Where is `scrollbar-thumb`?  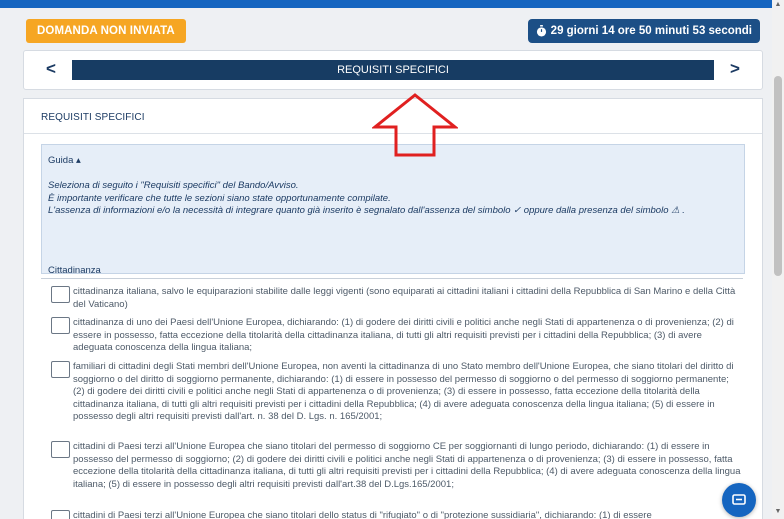
scrollbar-thumb is located at coordinates (778, 176).